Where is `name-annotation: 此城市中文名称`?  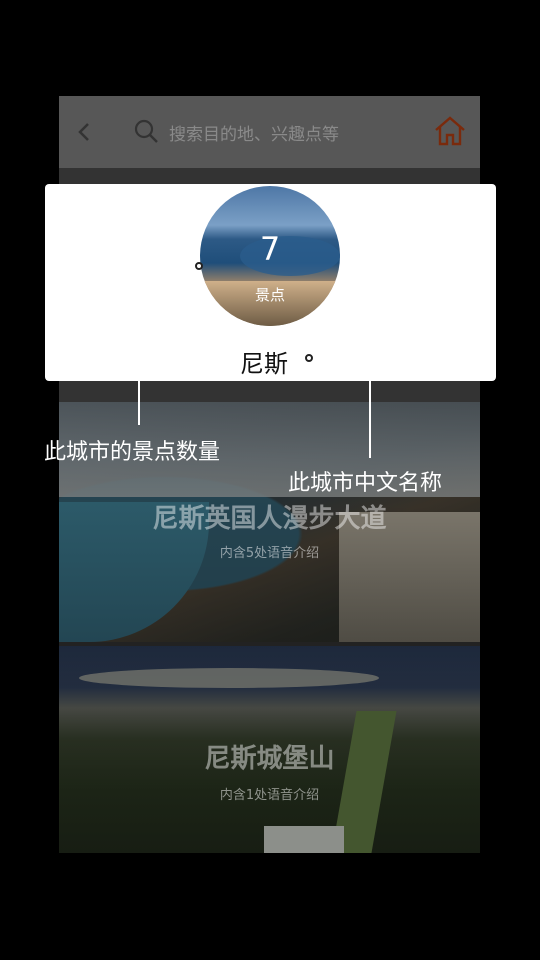
name-annotation: 此城市中文名称 is located at coordinates (365, 483).